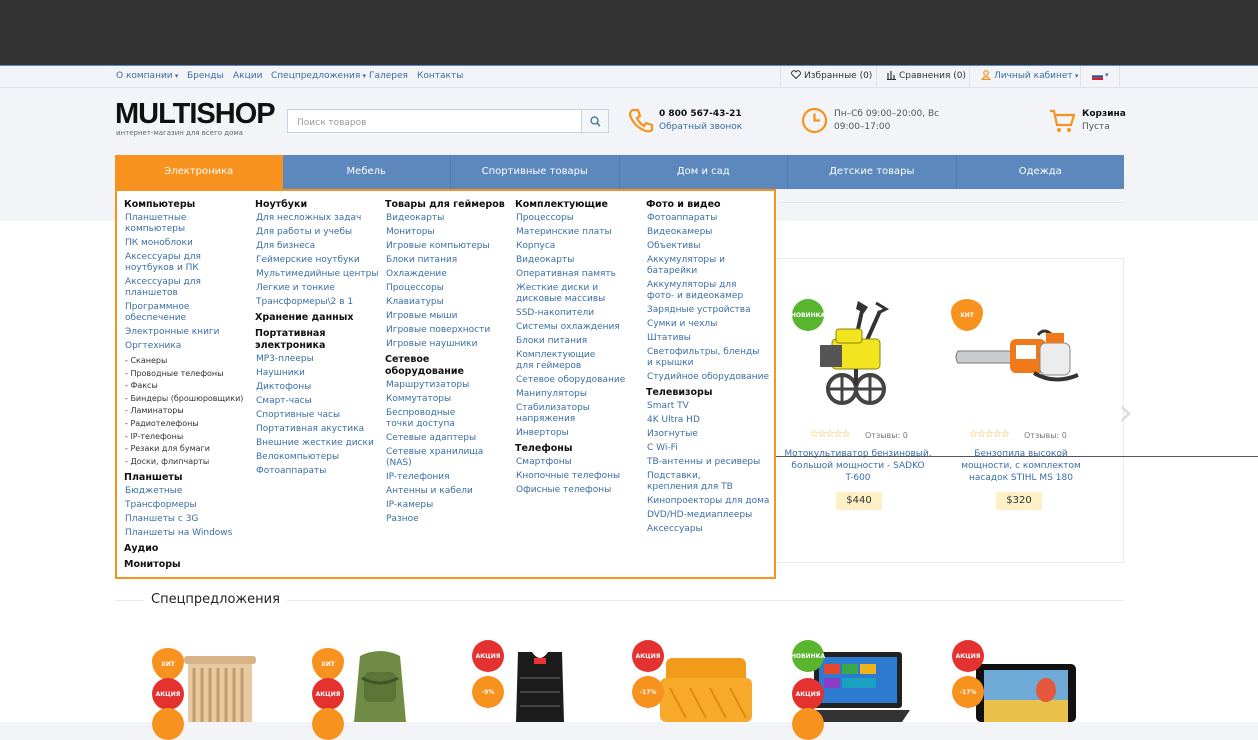 The width and height of the screenshot is (1258, 740). I want to click on menu-link: Мониторы, so click(448, 232).